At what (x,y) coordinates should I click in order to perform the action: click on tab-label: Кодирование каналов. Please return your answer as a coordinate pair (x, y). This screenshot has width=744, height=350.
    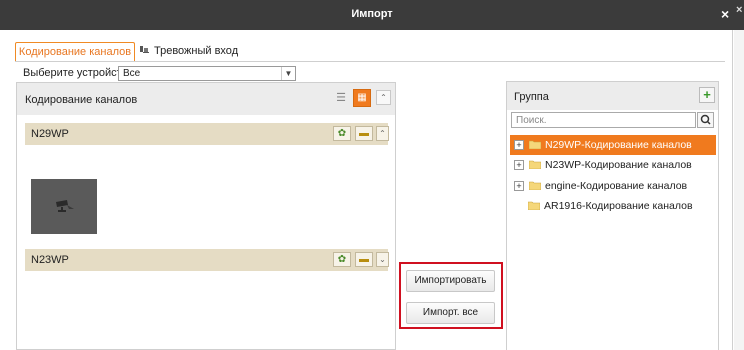
    Looking at the image, I should click on (75, 52).